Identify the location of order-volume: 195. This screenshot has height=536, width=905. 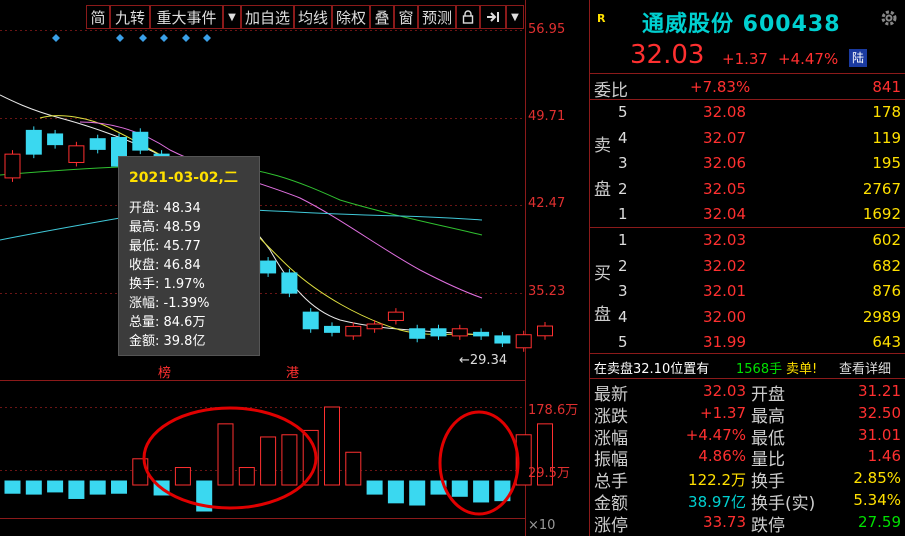
(886, 163).